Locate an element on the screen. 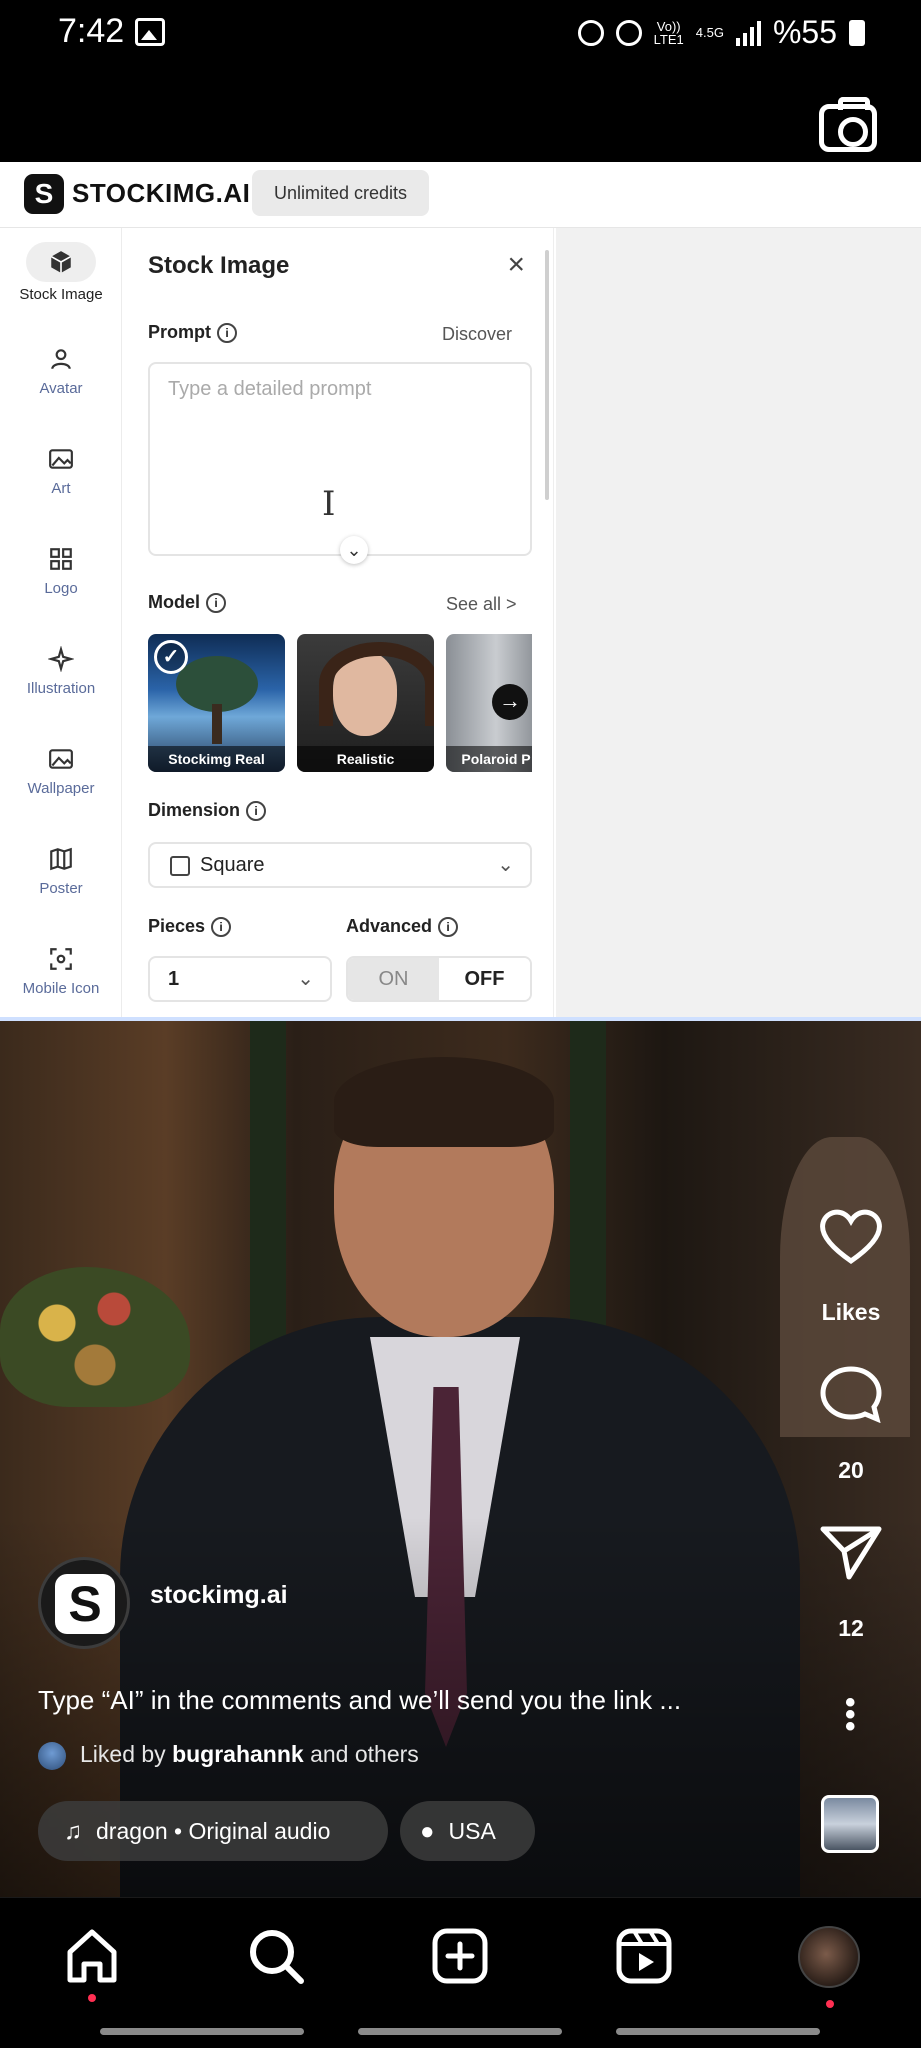 This screenshot has height=2048, width=921. advanced-toggle: ON OFF is located at coordinates (439, 979).